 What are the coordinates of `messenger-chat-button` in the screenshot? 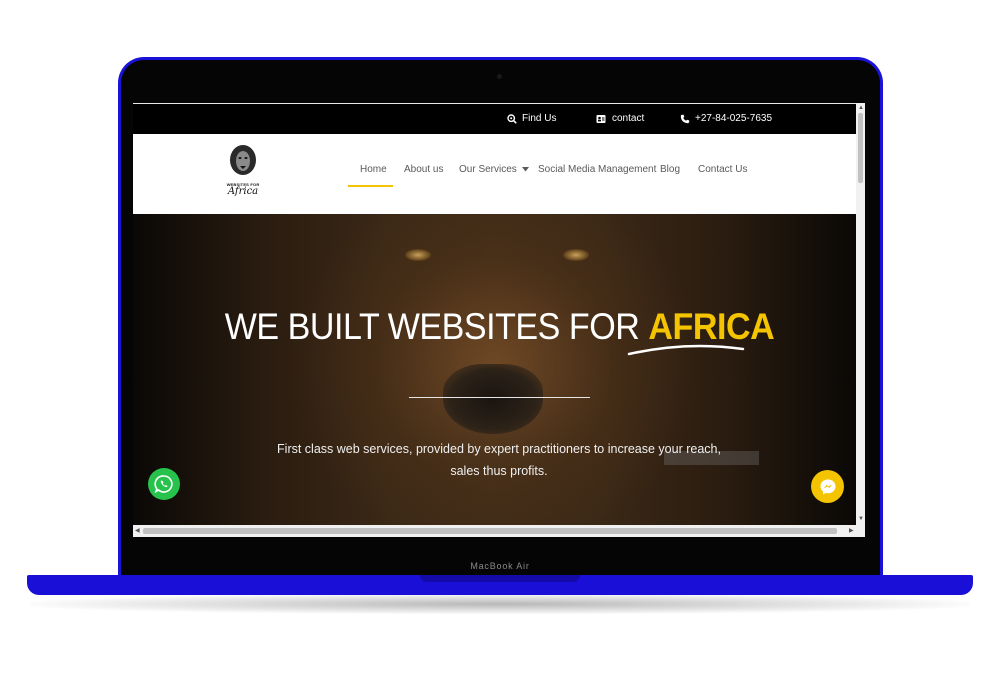 It's located at (827, 486).